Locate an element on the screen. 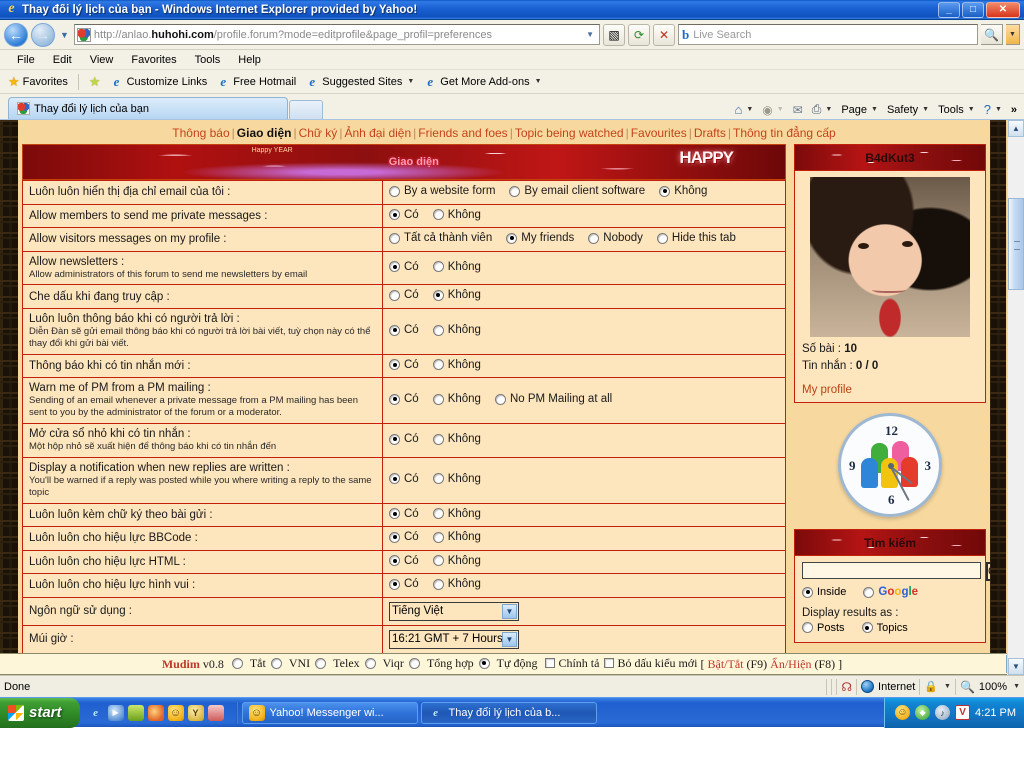  hotkey-hide-label: Ẩn/Hiện is located at coordinates (790, 664).